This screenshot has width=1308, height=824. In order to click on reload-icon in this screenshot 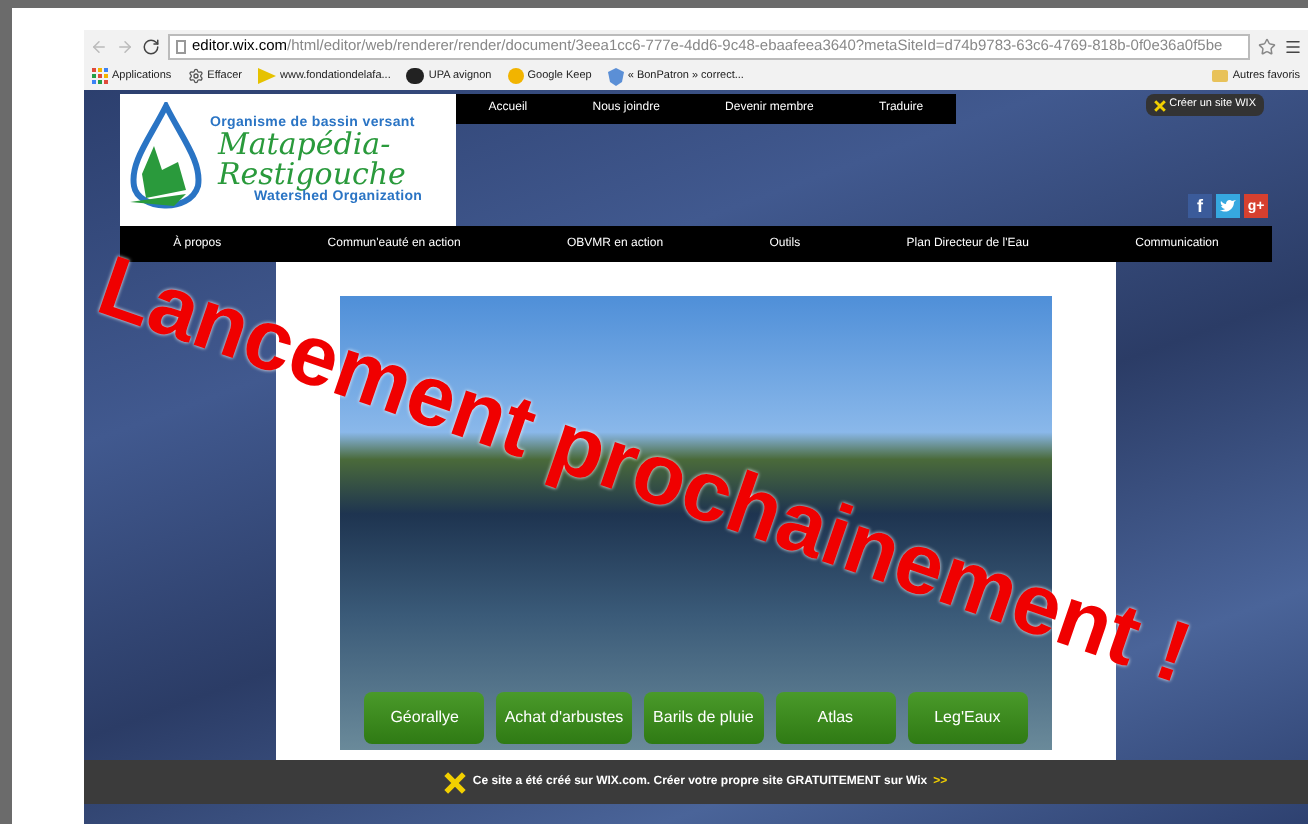, I will do `click(151, 46)`.